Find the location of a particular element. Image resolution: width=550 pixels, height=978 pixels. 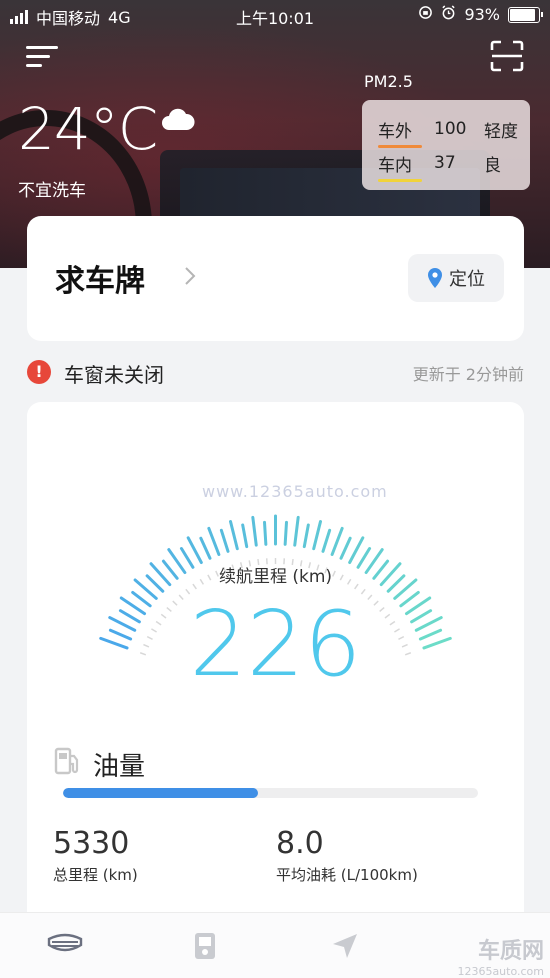

aq-label: 车外 is located at coordinates (395, 132).